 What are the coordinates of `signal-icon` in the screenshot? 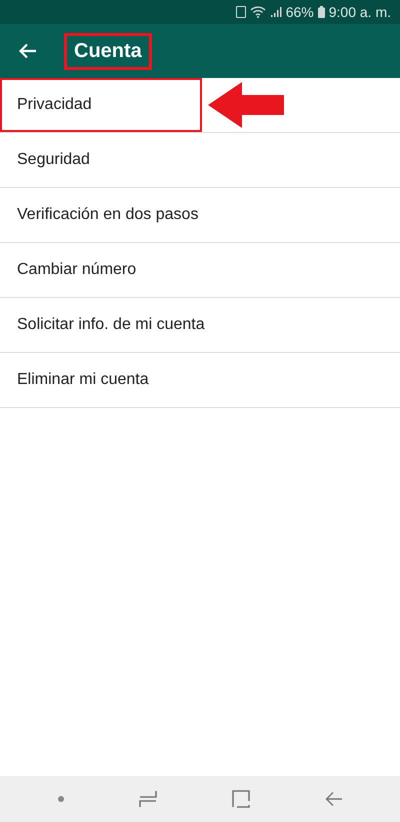 It's located at (276, 12).